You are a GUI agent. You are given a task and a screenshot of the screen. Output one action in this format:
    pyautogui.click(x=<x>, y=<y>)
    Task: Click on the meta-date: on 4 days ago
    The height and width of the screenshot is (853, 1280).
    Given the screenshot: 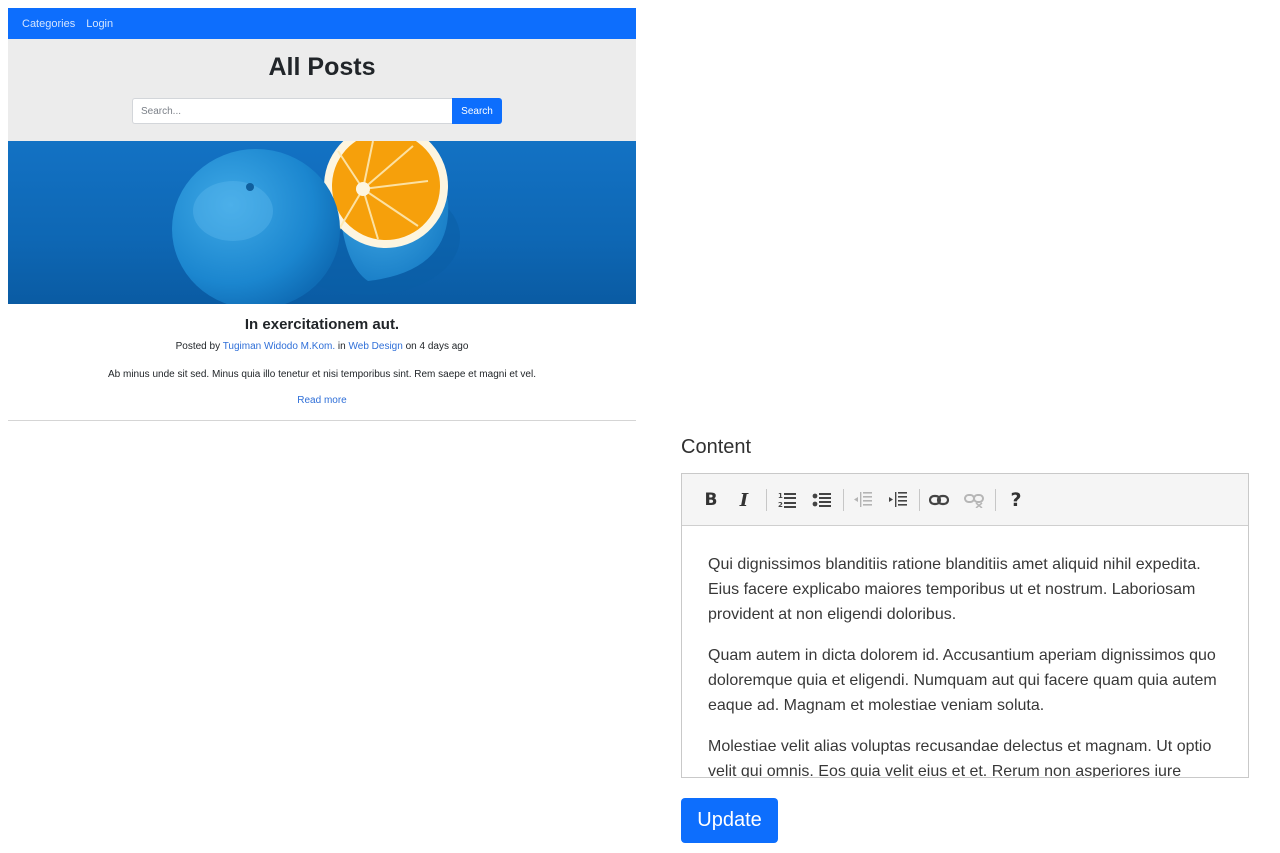 What is the action you would take?
    pyautogui.click(x=437, y=346)
    